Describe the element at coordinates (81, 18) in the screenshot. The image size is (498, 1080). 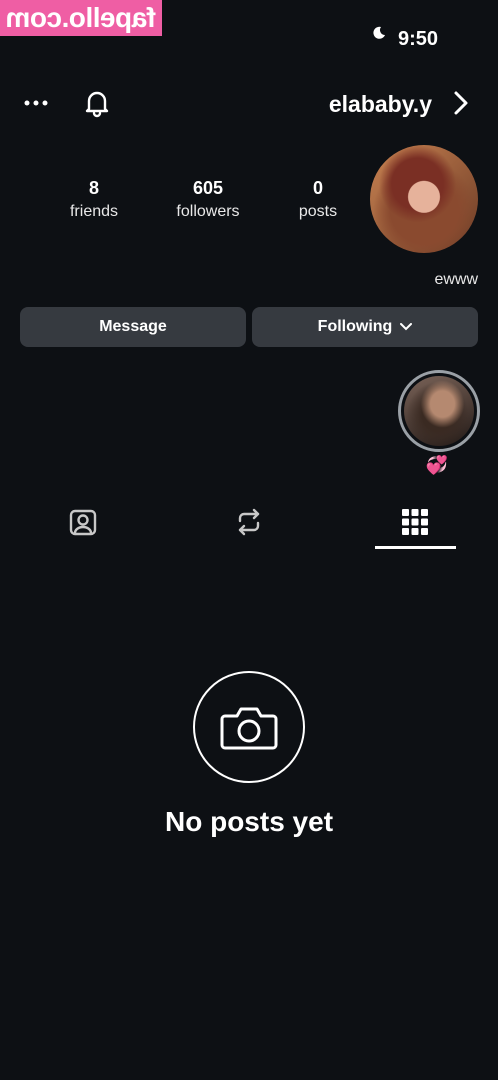
I see `watermark-logo: fapello.com` at that location.